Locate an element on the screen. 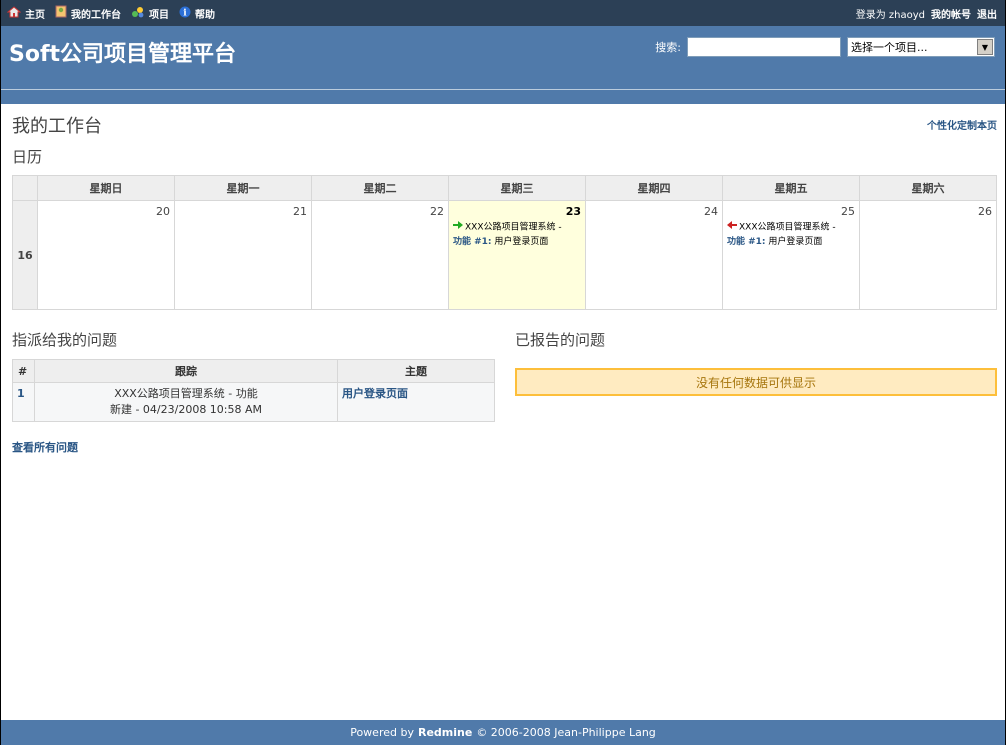  my-page-link: 我的工作台 is located at coordinates (88, 13).